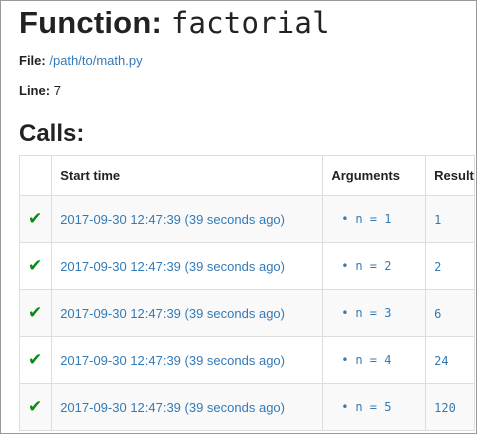 This screenshot has width=477, height=434. I want to click on line-info: Line: 7, so click(40, 90).